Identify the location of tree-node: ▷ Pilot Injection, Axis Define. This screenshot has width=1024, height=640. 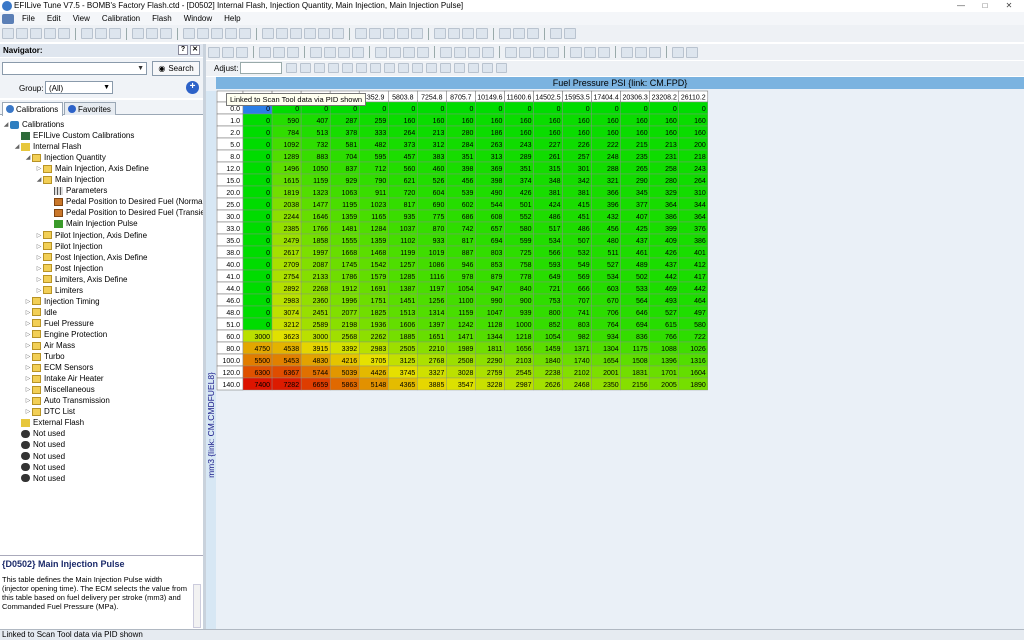
(91, 235).